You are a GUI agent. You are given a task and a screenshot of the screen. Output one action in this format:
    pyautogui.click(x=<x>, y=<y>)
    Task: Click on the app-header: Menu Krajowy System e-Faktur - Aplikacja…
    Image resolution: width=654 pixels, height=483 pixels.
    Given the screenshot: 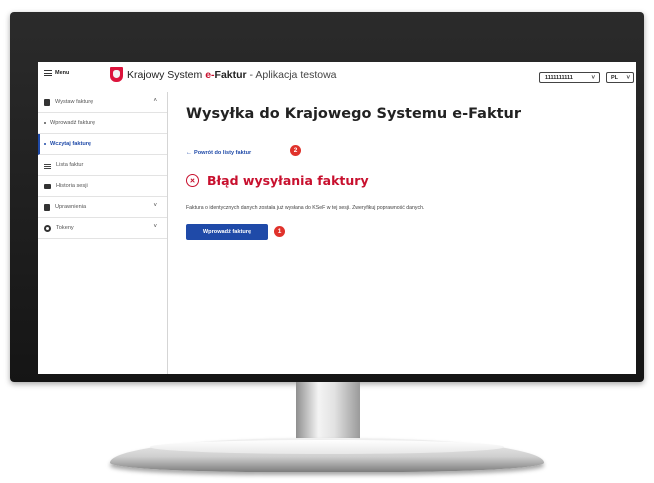 What is the action you would take?
    pyautogui.click(x=337, y=76)
    